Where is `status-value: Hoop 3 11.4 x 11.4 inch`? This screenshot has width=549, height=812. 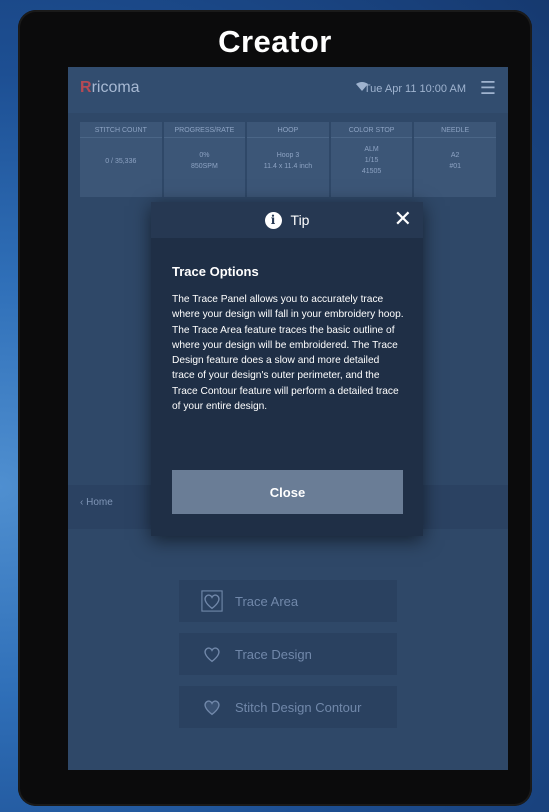 status-value: Hoop 3 11.4 x 11.4 inch is located at coordinates (288, 161).